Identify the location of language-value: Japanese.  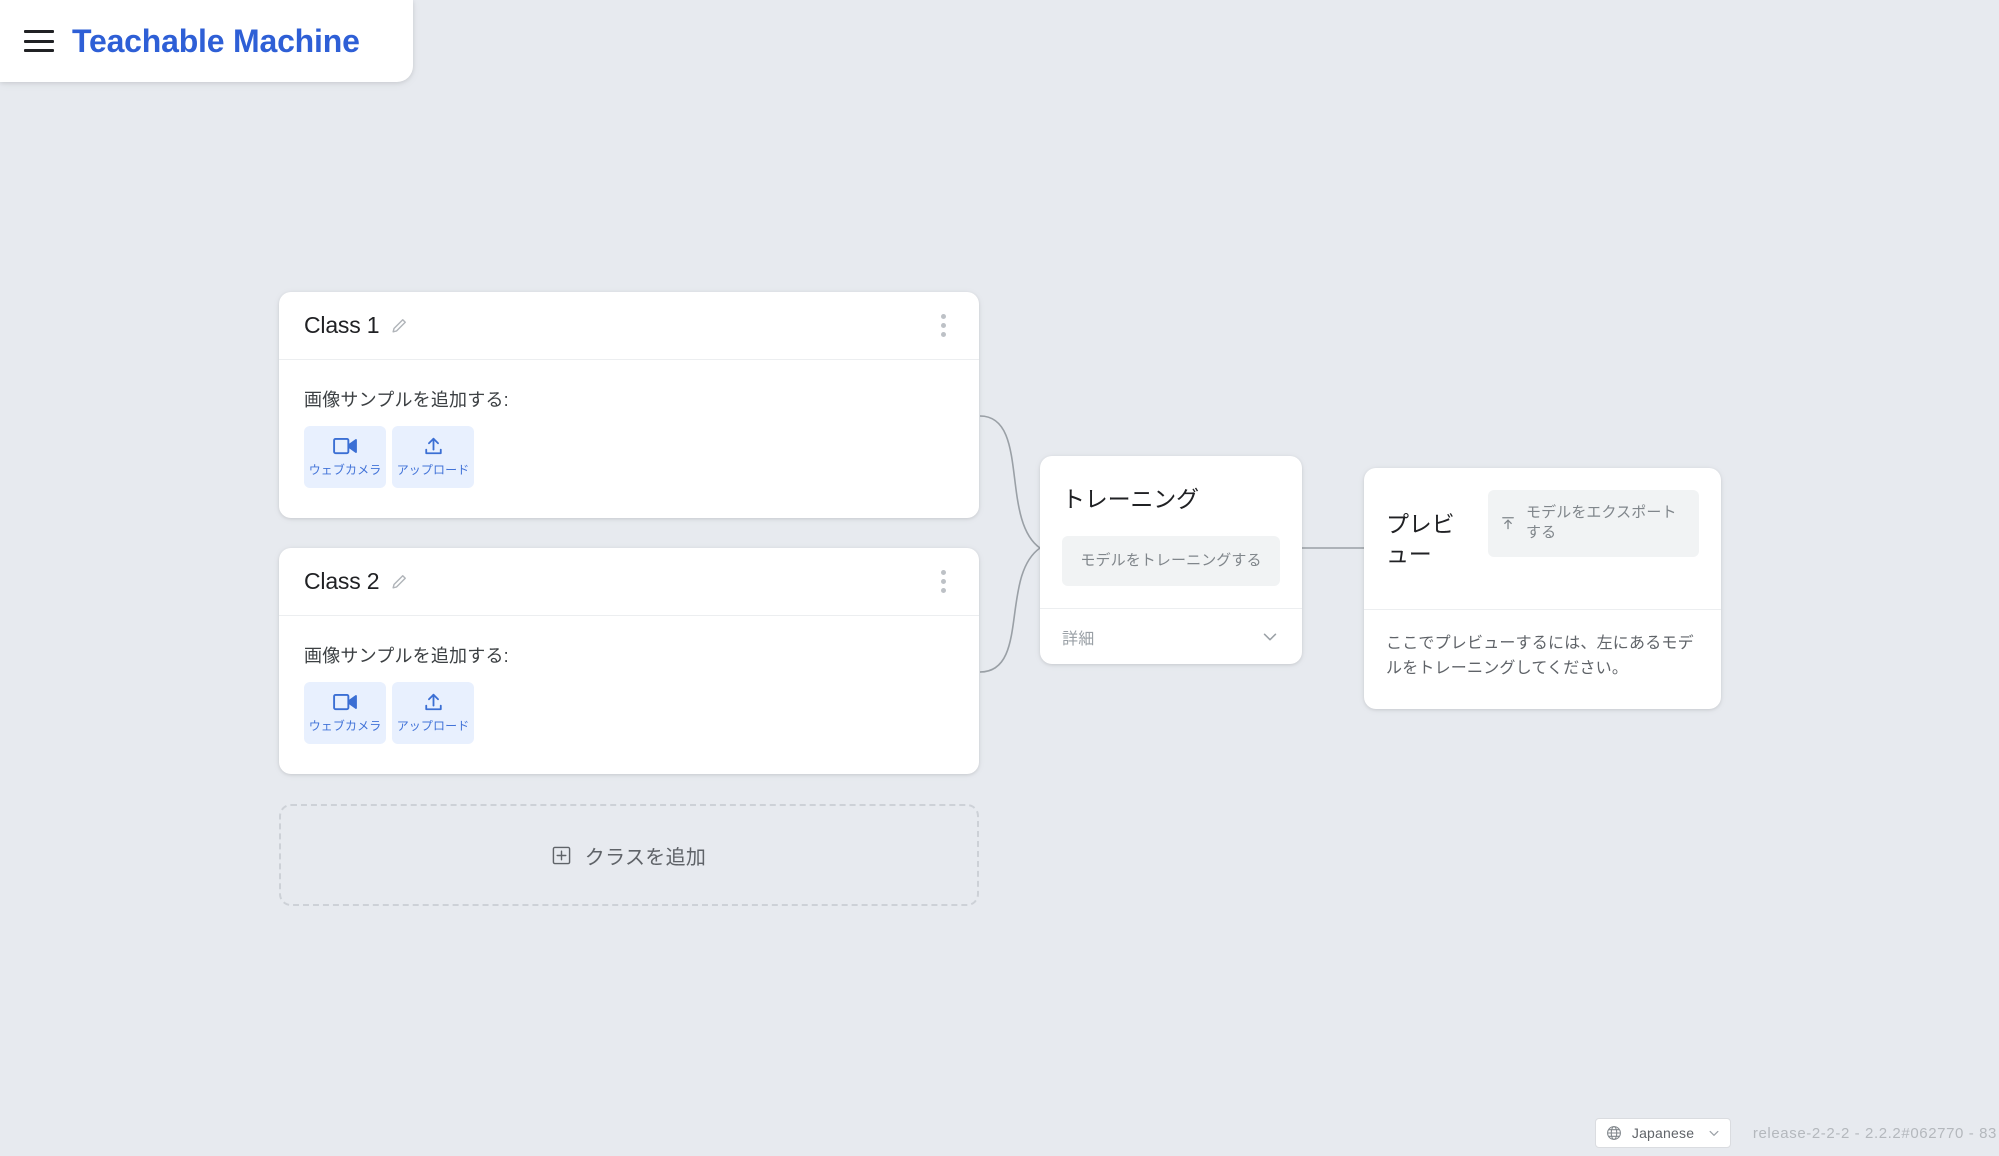
(1663, 1133).